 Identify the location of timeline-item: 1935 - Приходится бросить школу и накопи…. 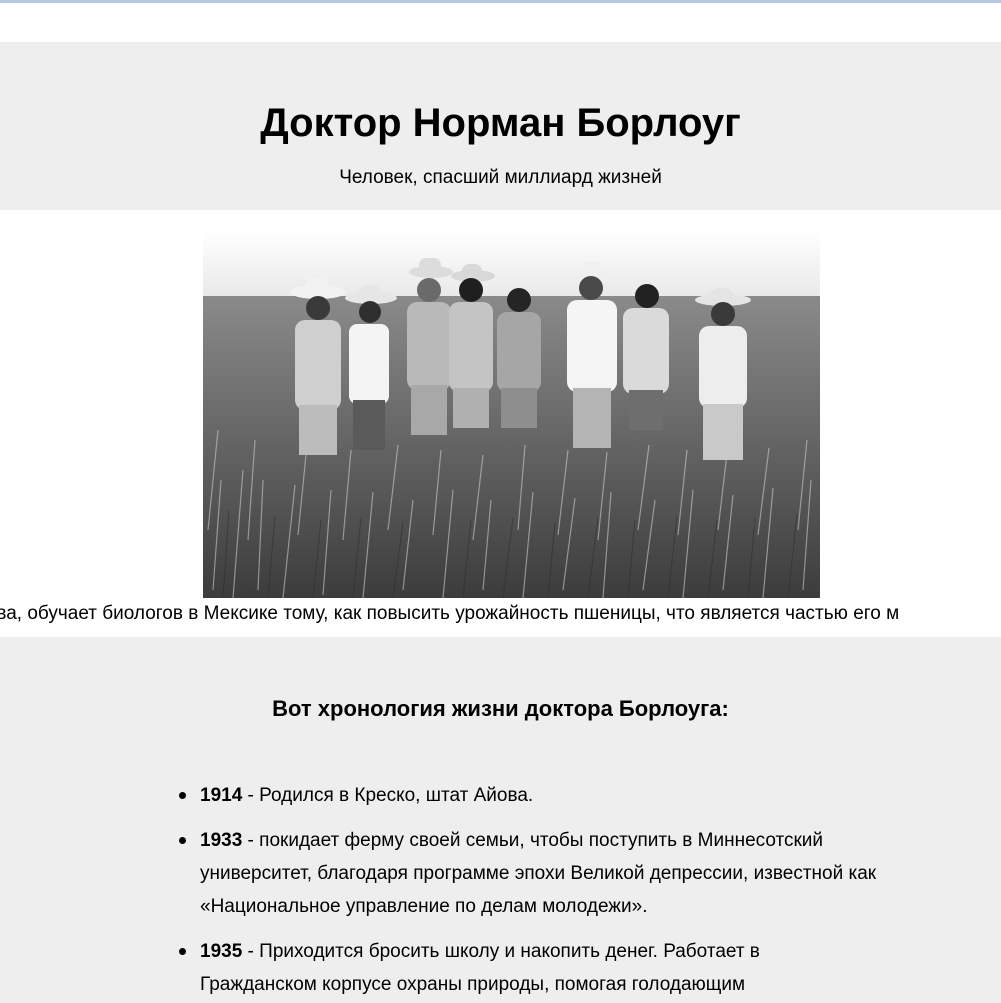
(529, 968).